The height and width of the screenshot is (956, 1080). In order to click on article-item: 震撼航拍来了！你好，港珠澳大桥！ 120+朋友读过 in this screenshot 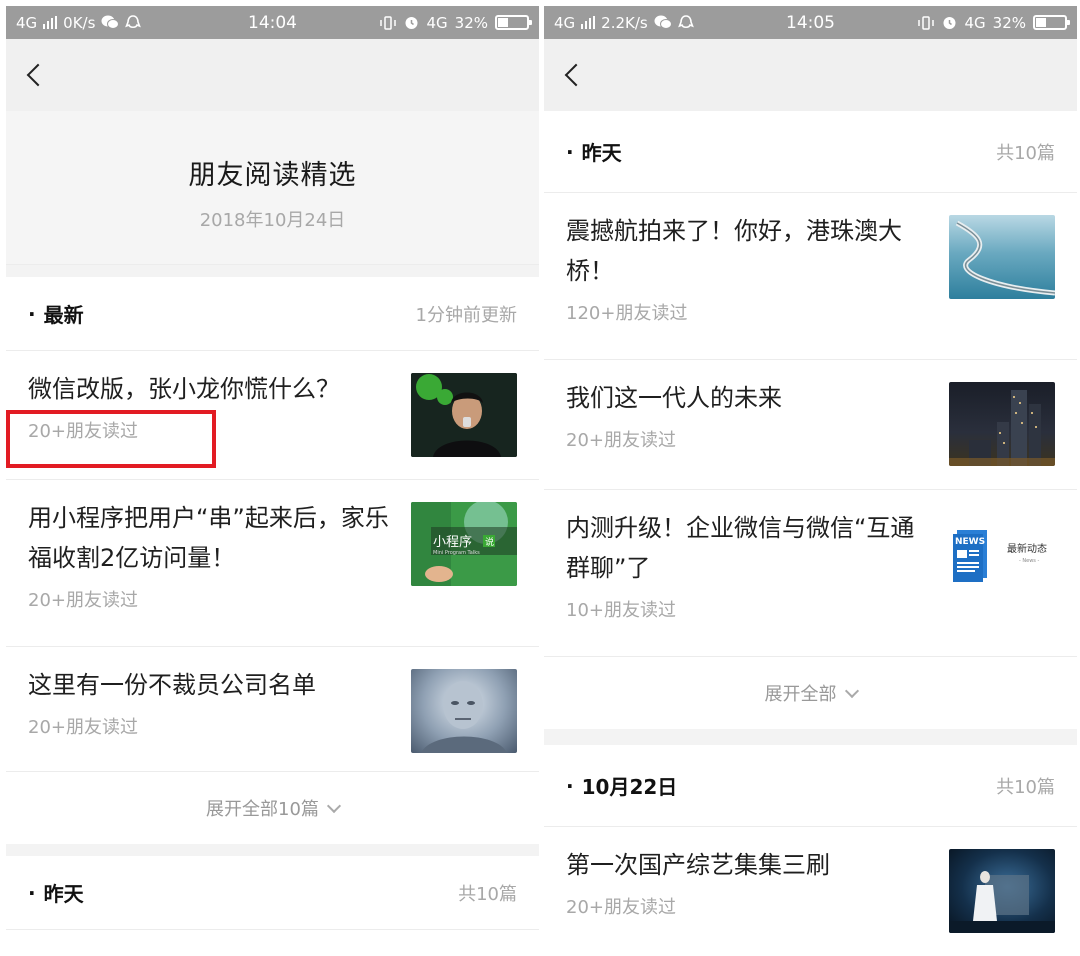, I will do `click(810, 276)`.